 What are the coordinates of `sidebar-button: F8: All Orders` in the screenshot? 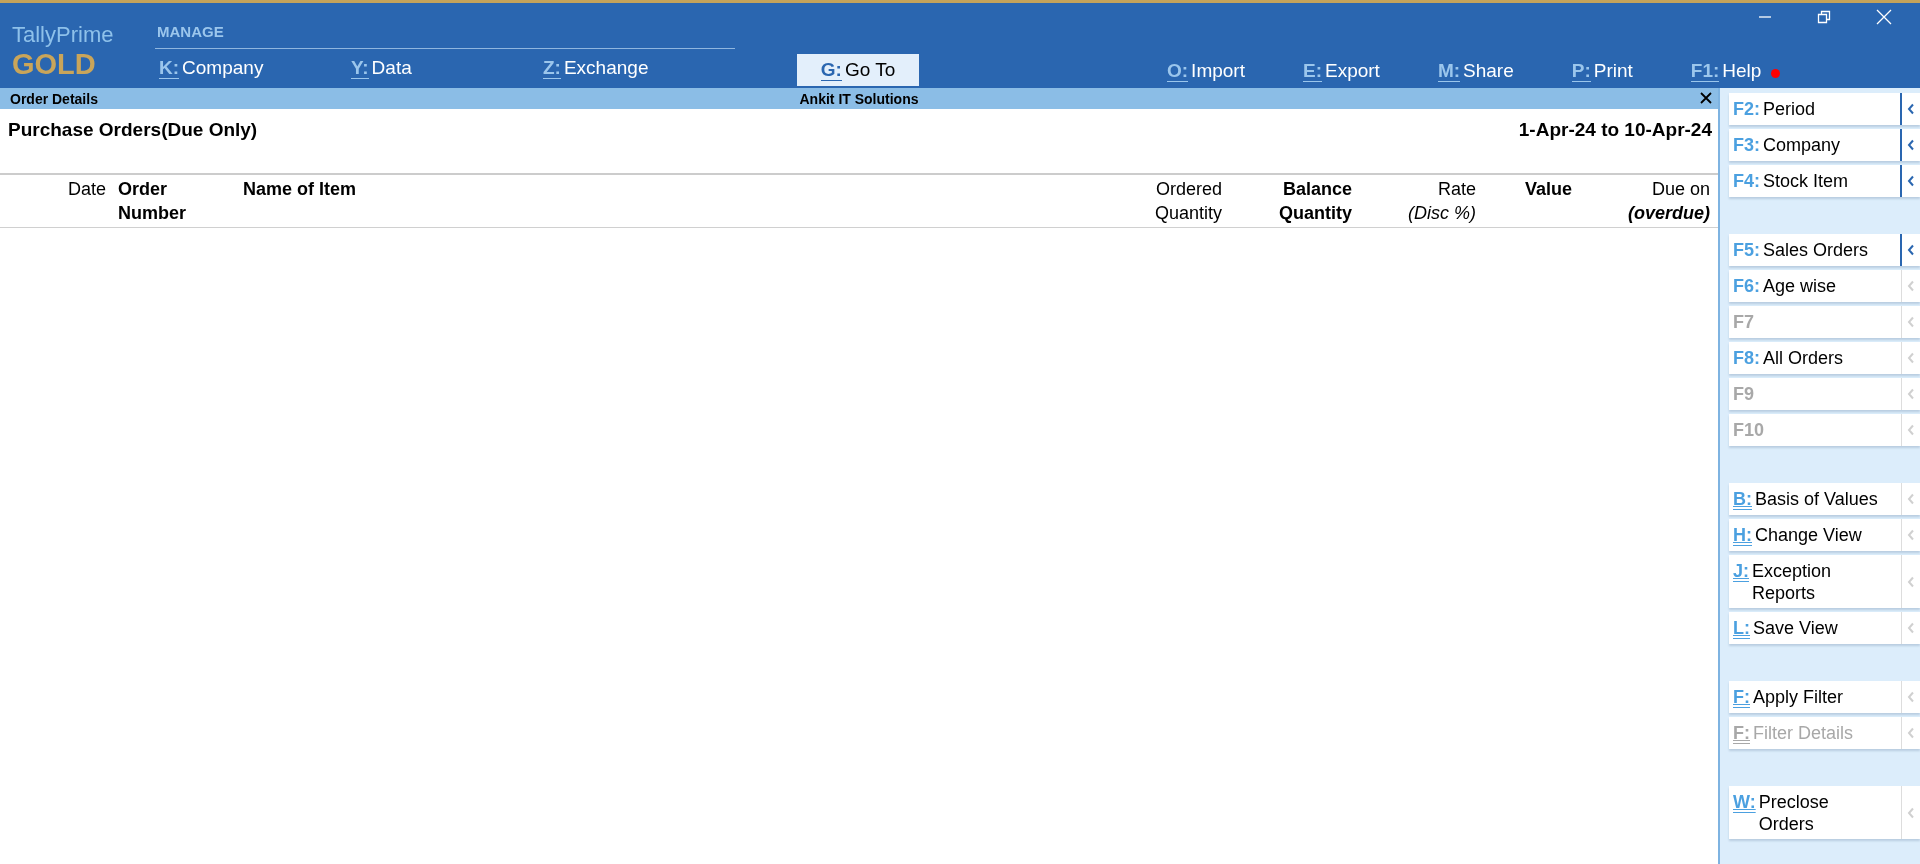 It's located at (1824, 358).